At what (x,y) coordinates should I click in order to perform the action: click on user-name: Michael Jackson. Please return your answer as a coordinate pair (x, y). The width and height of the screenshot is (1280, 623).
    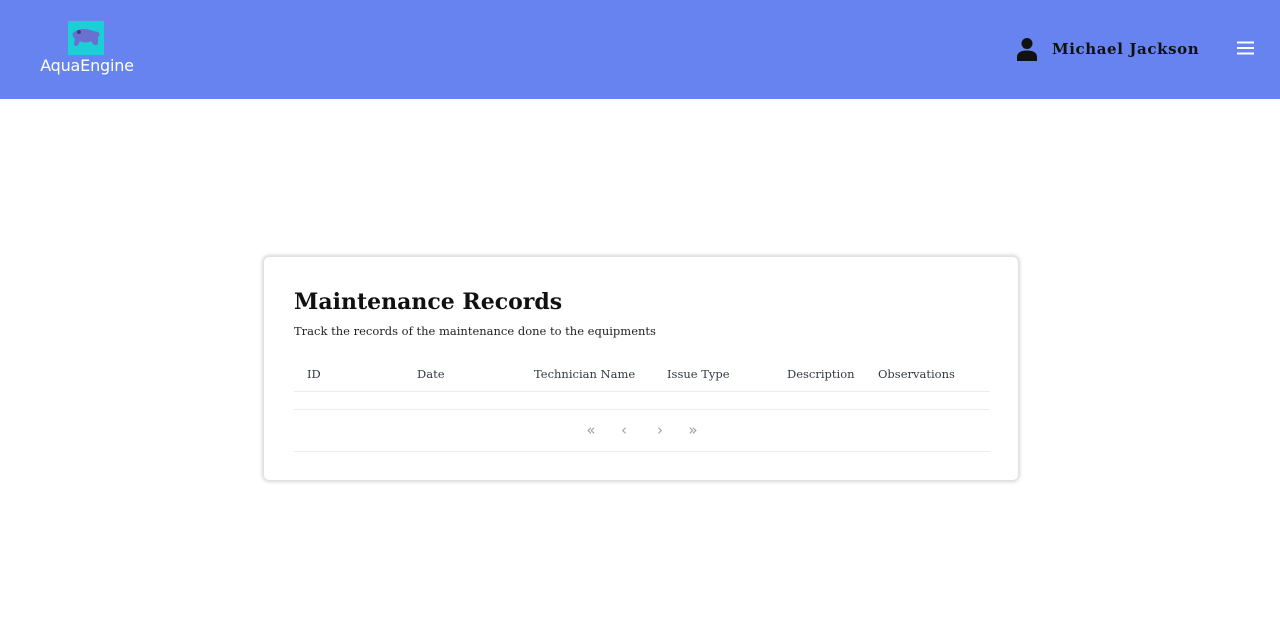
    Looking at the image, I should click on (1126, 49).